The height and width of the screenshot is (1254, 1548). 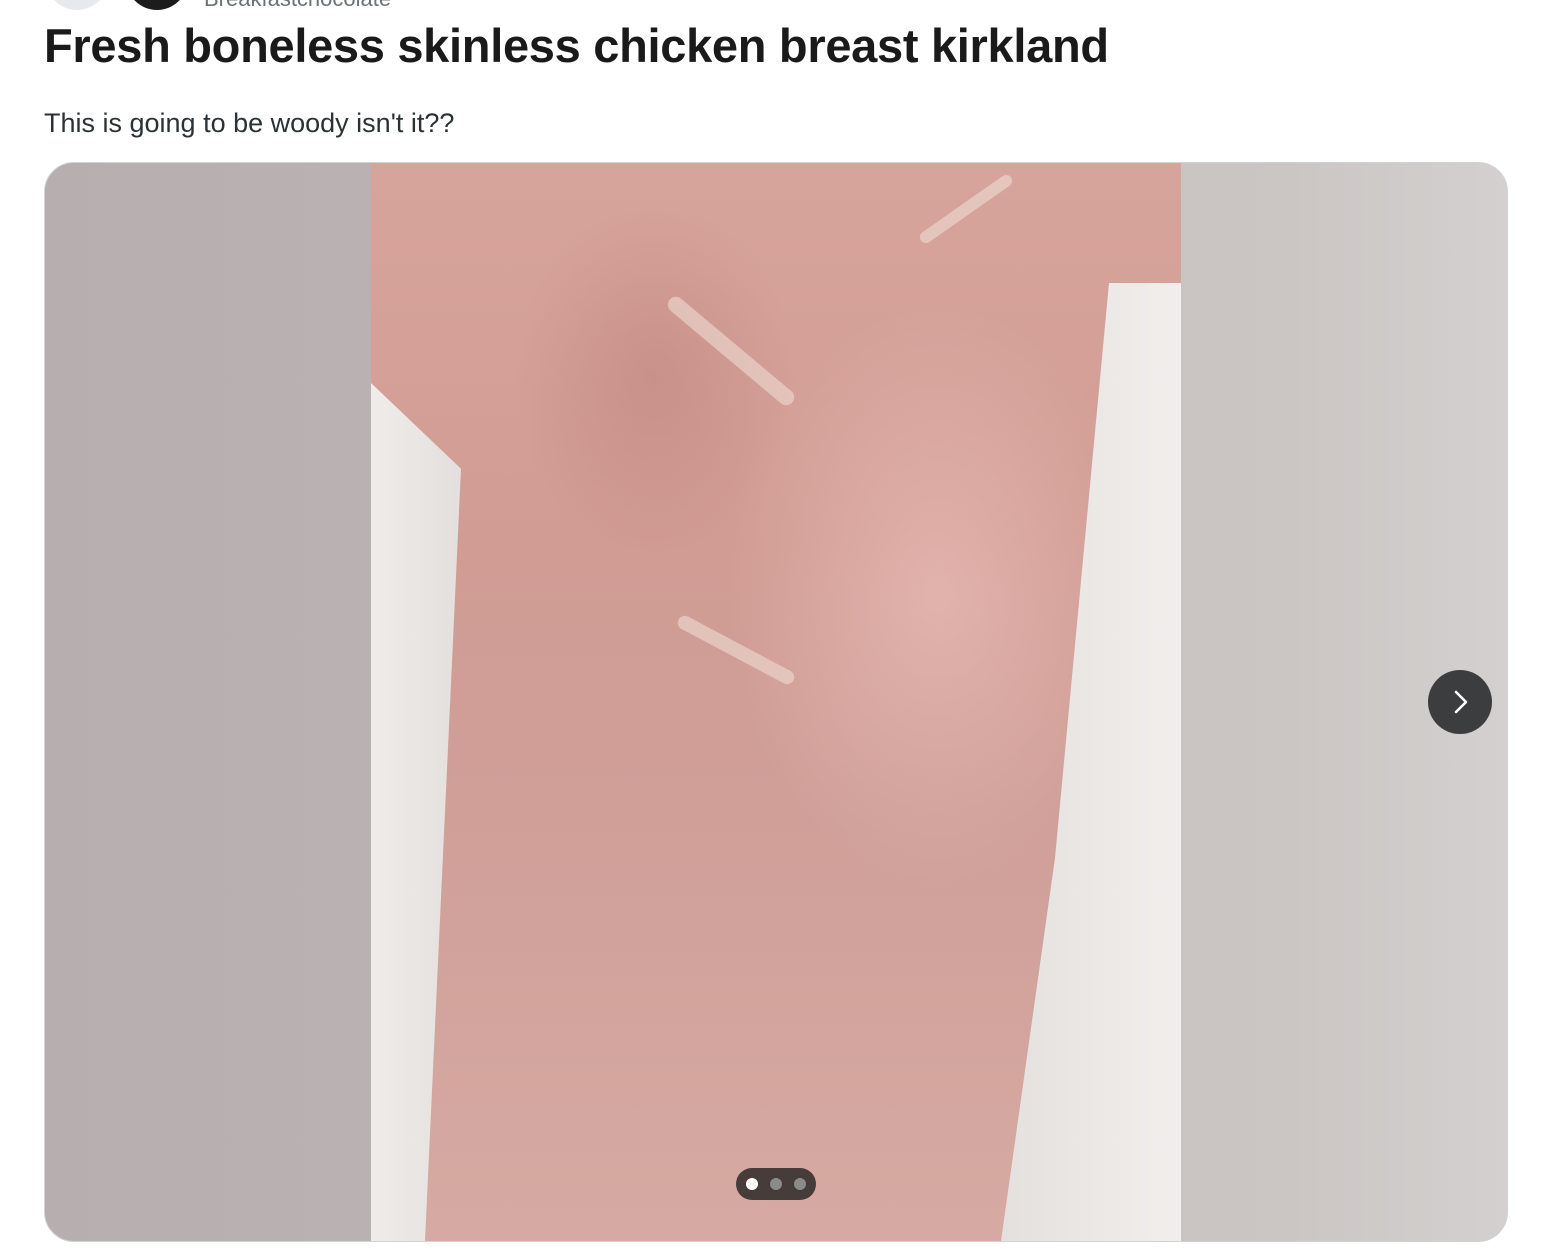 What do you see at coordinates (416, 812) in the screenshot?
I see `paper-towel-left` at bounding box center [416, 812].